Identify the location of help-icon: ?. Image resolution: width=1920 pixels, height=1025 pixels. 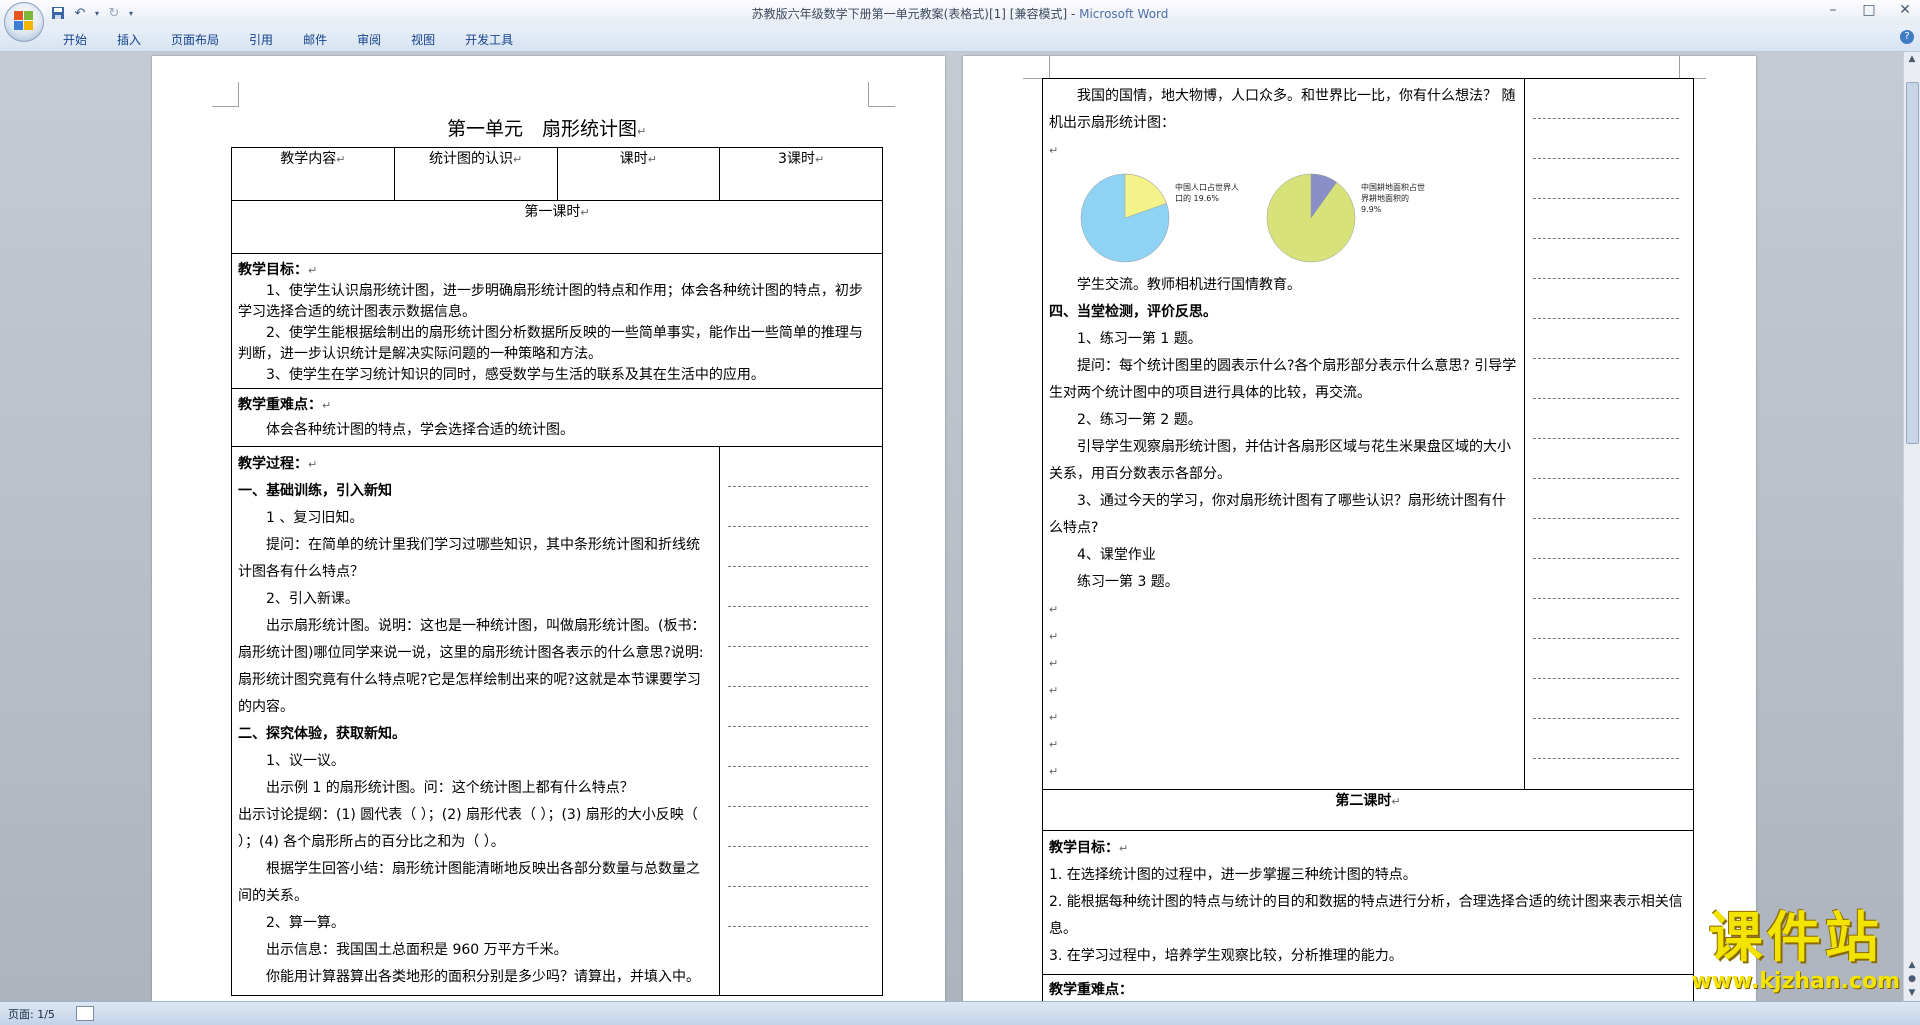
(1907, 37).